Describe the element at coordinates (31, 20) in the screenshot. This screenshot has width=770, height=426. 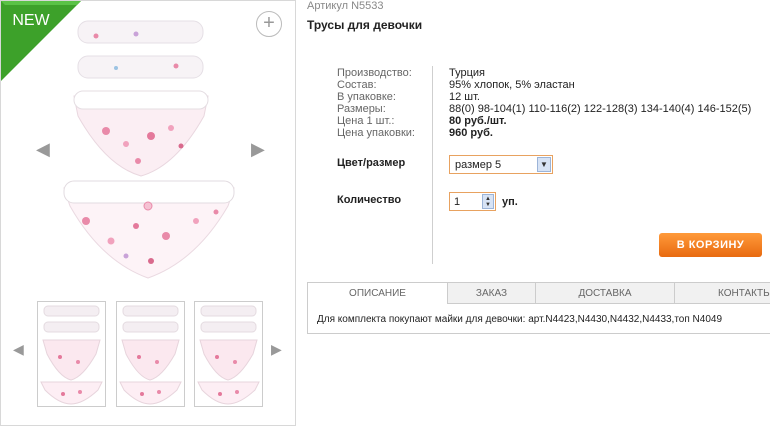
I see `new-badge-text: NEW` at that location.